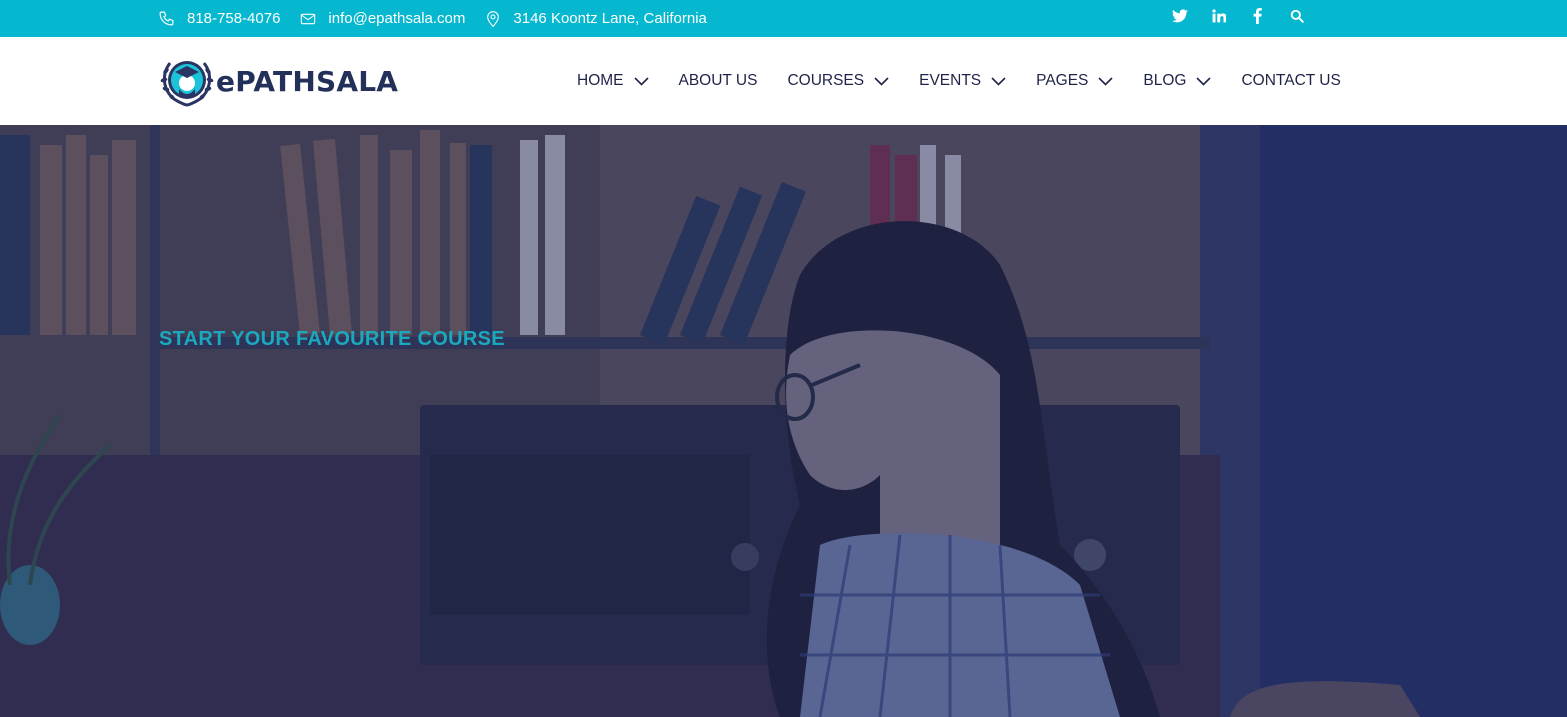  What do you see at coordinates (1165, 80) in the screenshot?
I see `nav-label: BLOG` at bounding box center [1165, 80].